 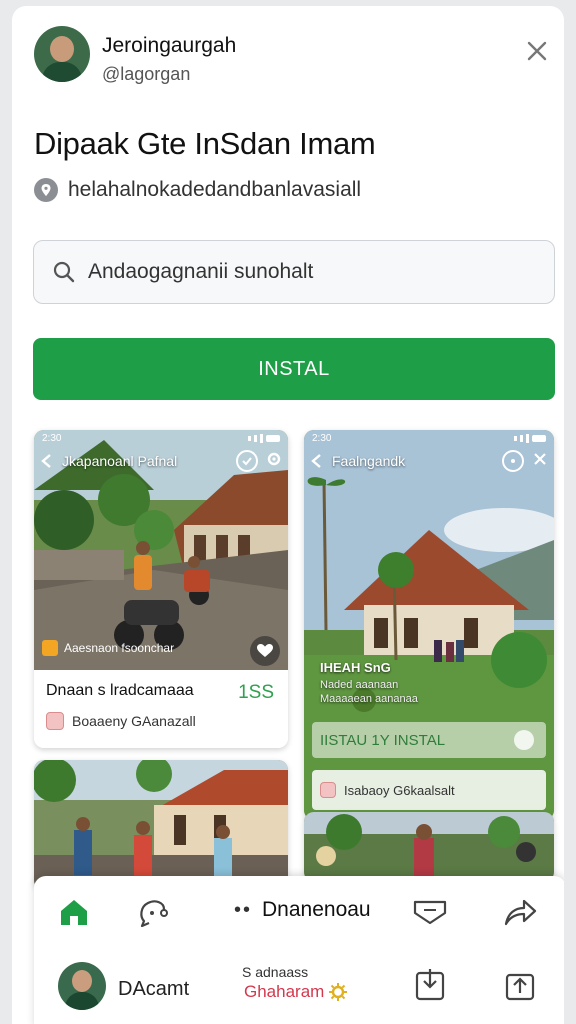 I want to click on install-strip-label: IISTAU 1Y INSTAL, so click(x=383, y=740).